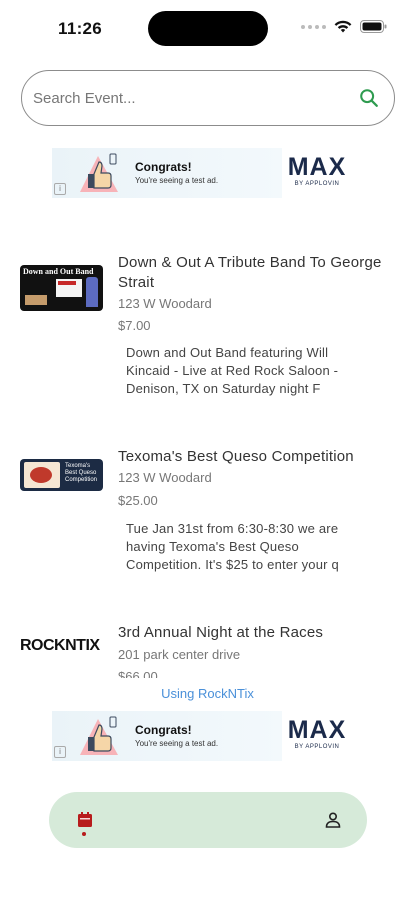 The width and height of the screenshot is (415, 900). What do you see at coordinates (207, 693) in the screenshot?
I see `using-rockntix-link: Using RockNTix` at bounding box center [207, 693].